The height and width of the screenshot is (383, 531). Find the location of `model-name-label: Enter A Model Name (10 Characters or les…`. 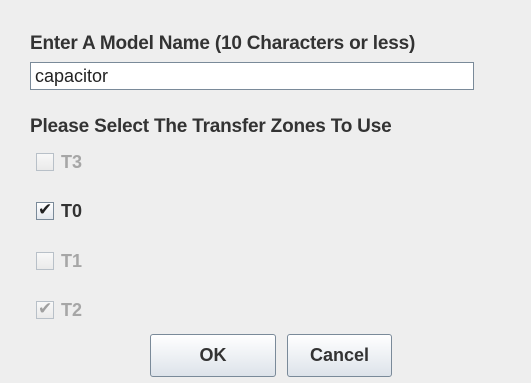

model-name-label: Enter A Model Name (10 Characters or les… is located at coordinates (223, 43).